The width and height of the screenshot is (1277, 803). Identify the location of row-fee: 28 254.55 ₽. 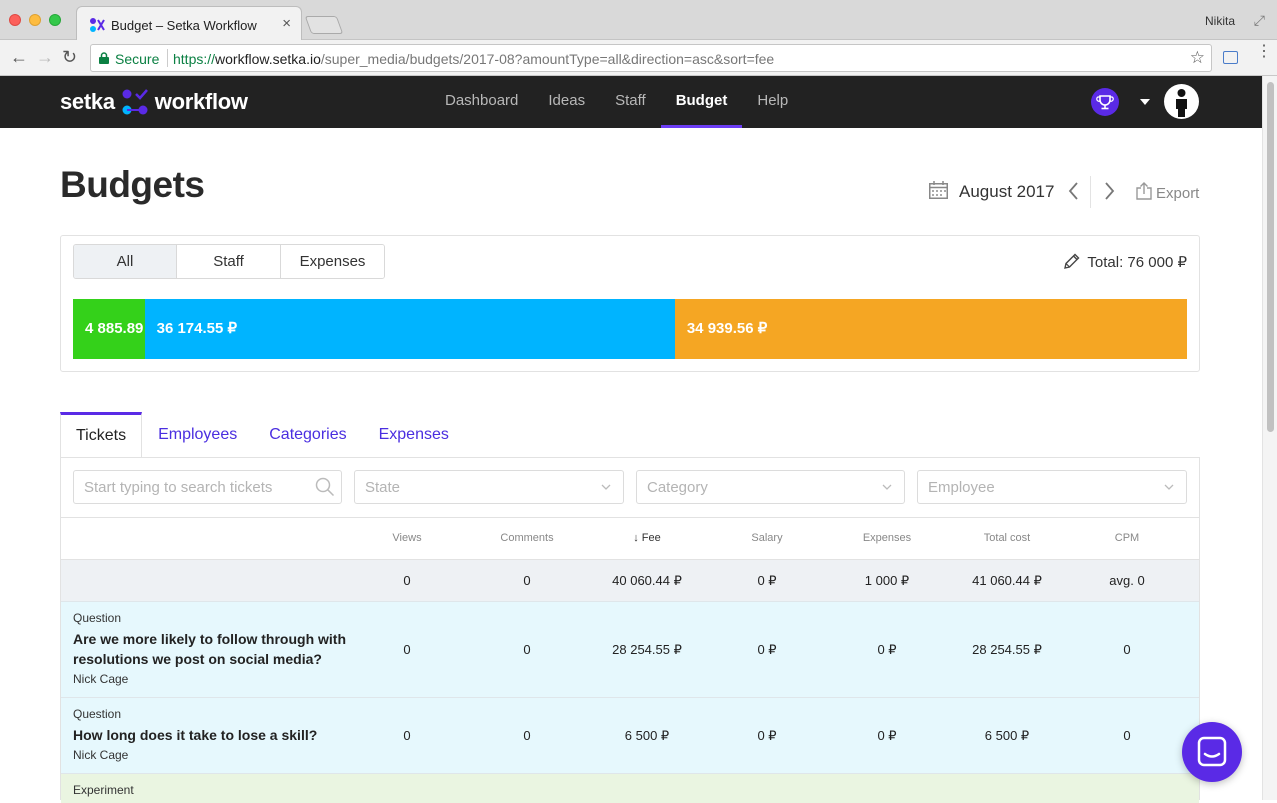
(647, 649).